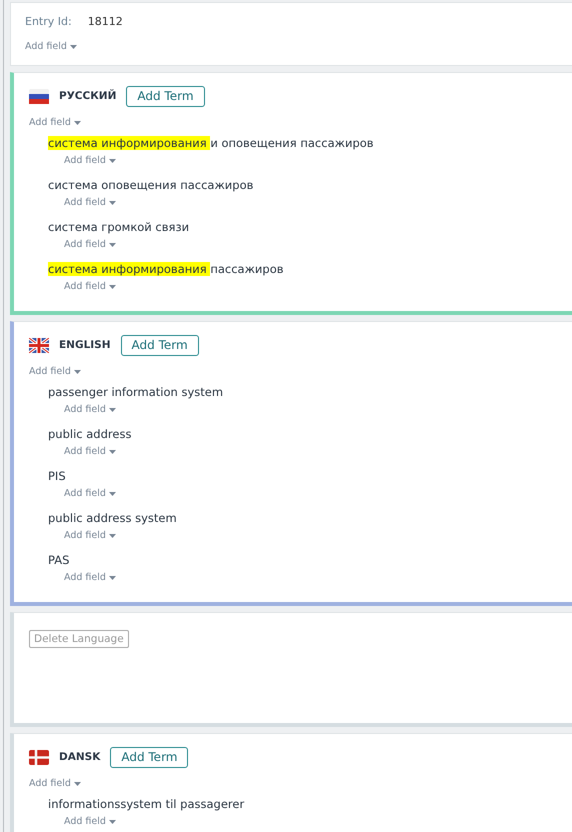  I want to click on term-text: система громкой связи, so click(119, 227).